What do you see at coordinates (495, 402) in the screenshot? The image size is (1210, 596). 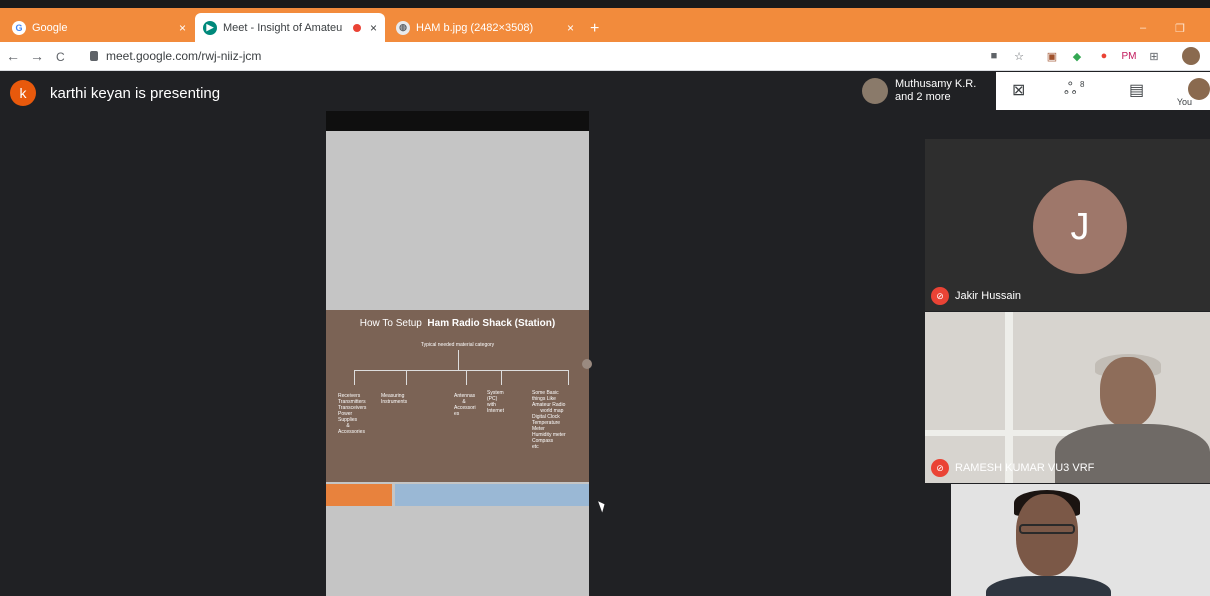 I see `slide-category: System (PC) with Internet` at bounding box center [495, 402].